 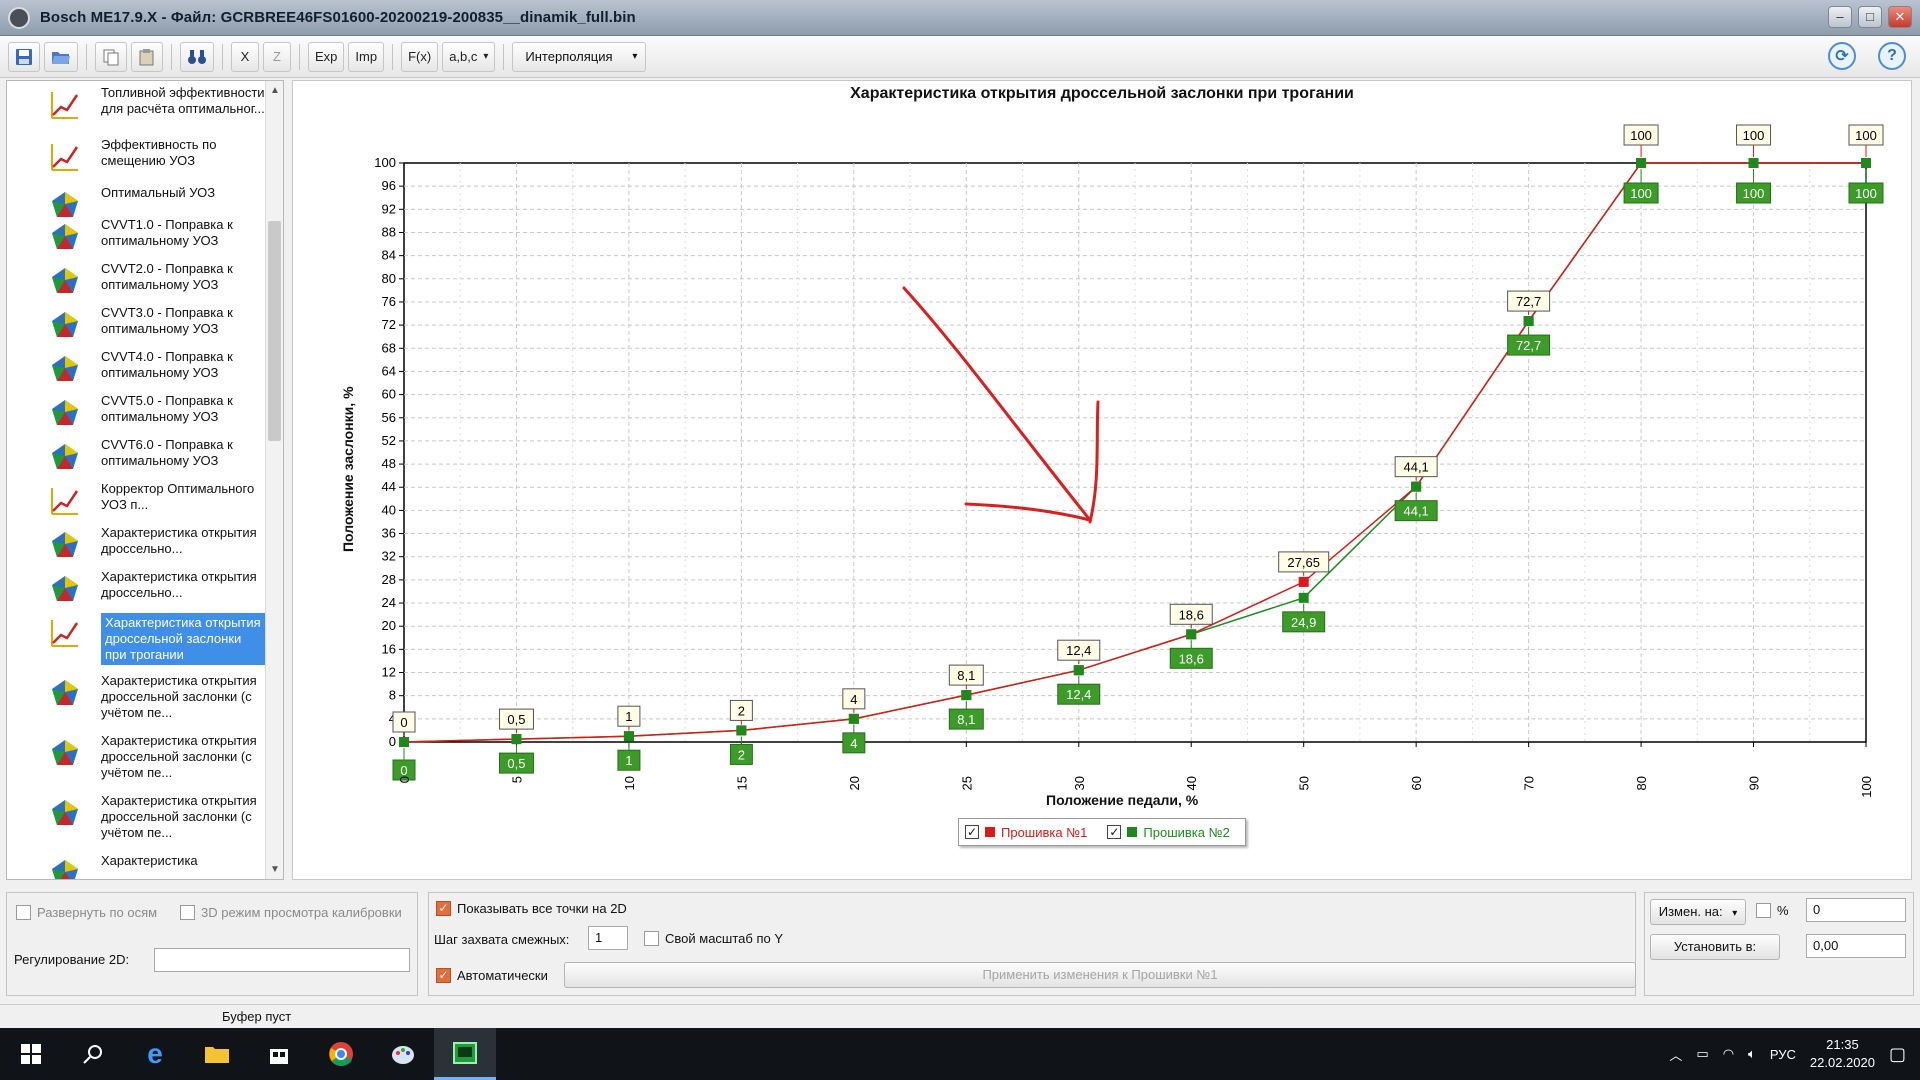 What do you see at coordinates (257, 1016) in the screenshot?
I see `buffer-status: Буфер пуст` at bounding box center [257, 1016].